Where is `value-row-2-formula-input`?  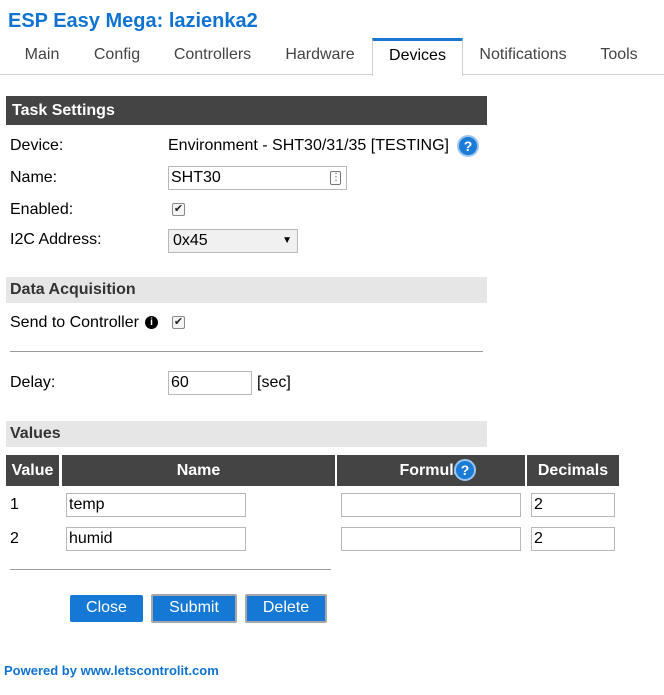 value-row-2-formula-input is located at coordinates (431, 539).